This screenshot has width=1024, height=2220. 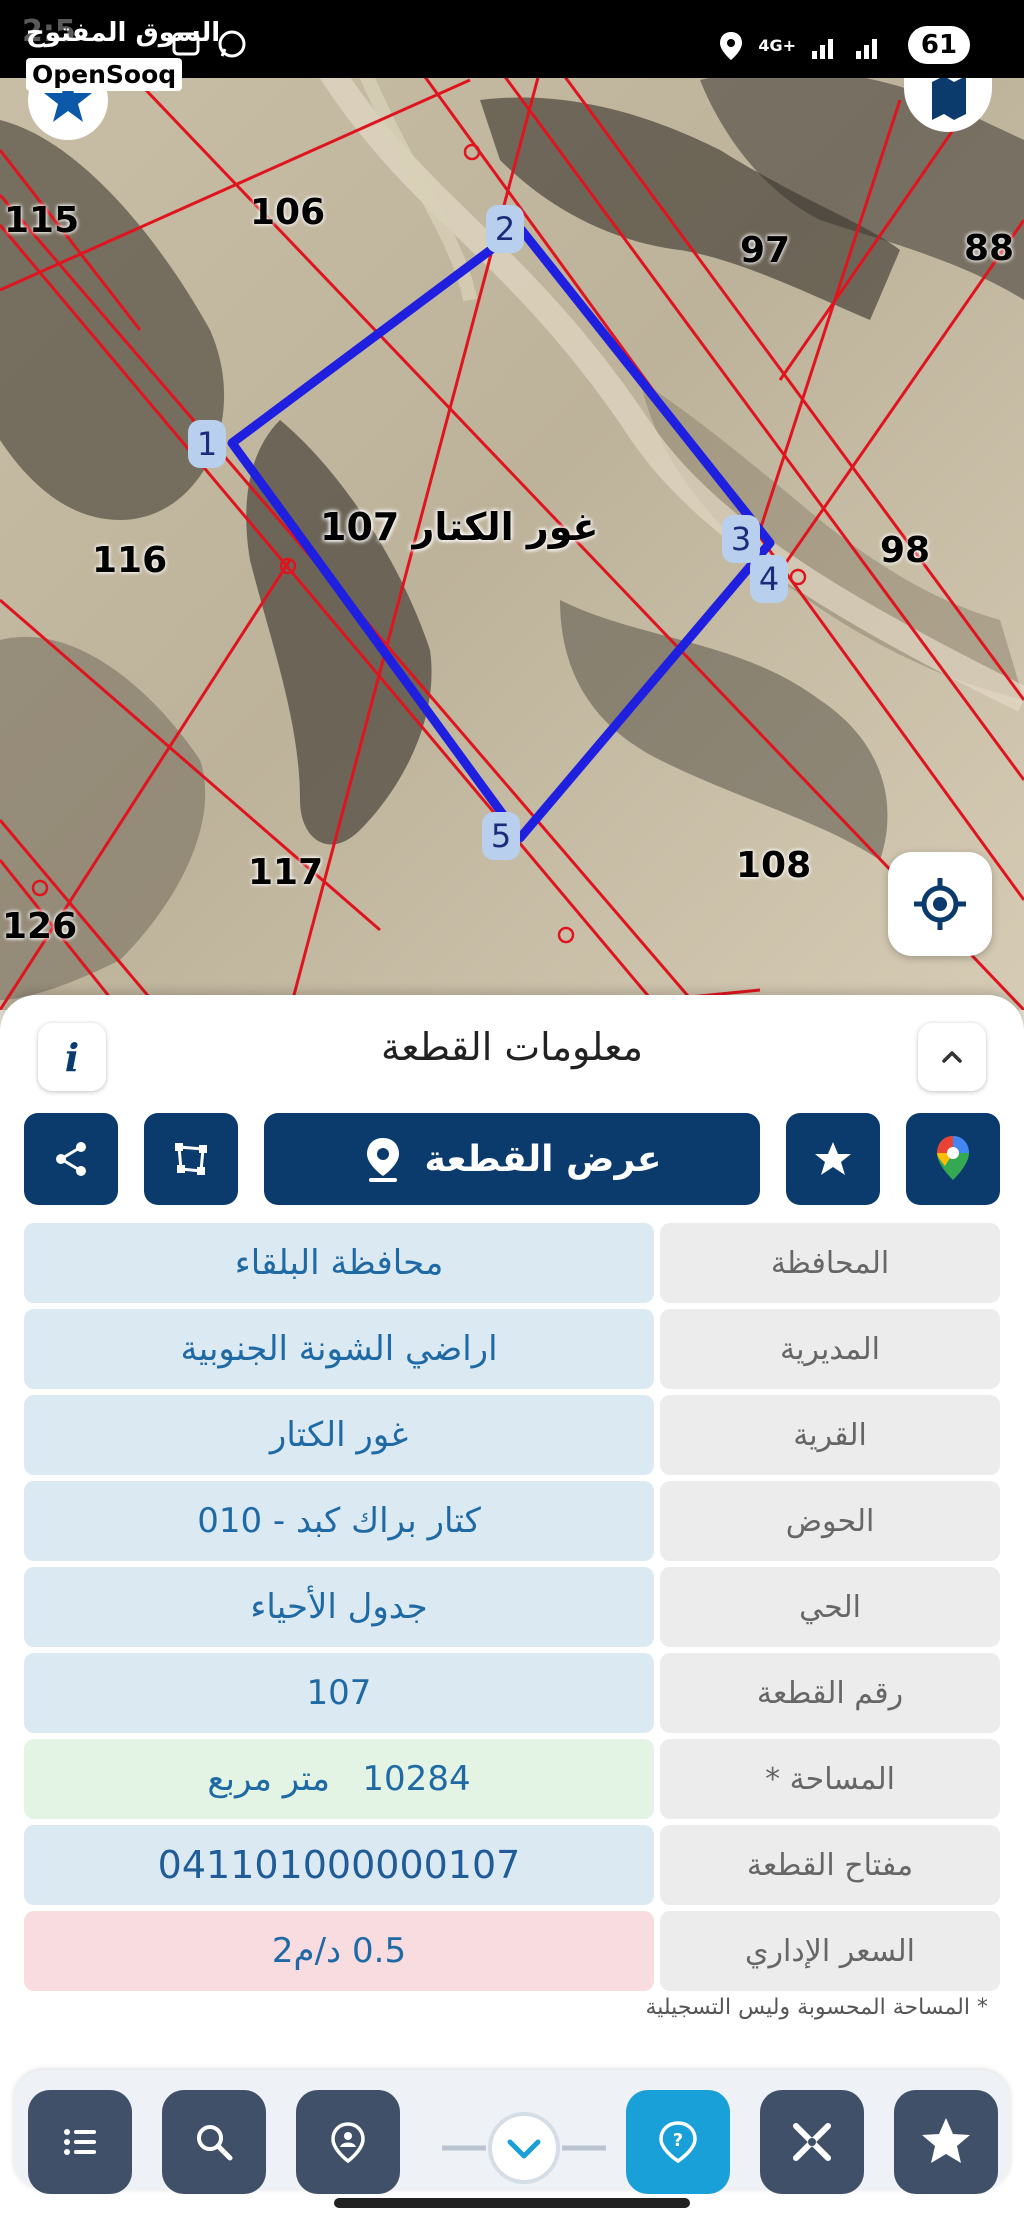 I want to click on parcel-number-97: 97, so click(x=765, y=250).